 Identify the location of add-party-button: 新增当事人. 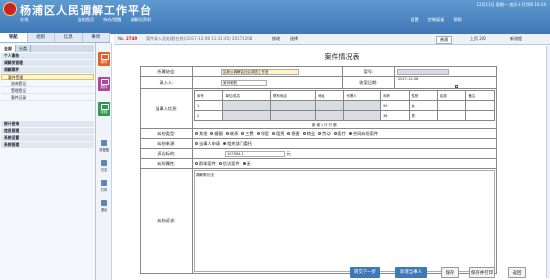
(411, 272).